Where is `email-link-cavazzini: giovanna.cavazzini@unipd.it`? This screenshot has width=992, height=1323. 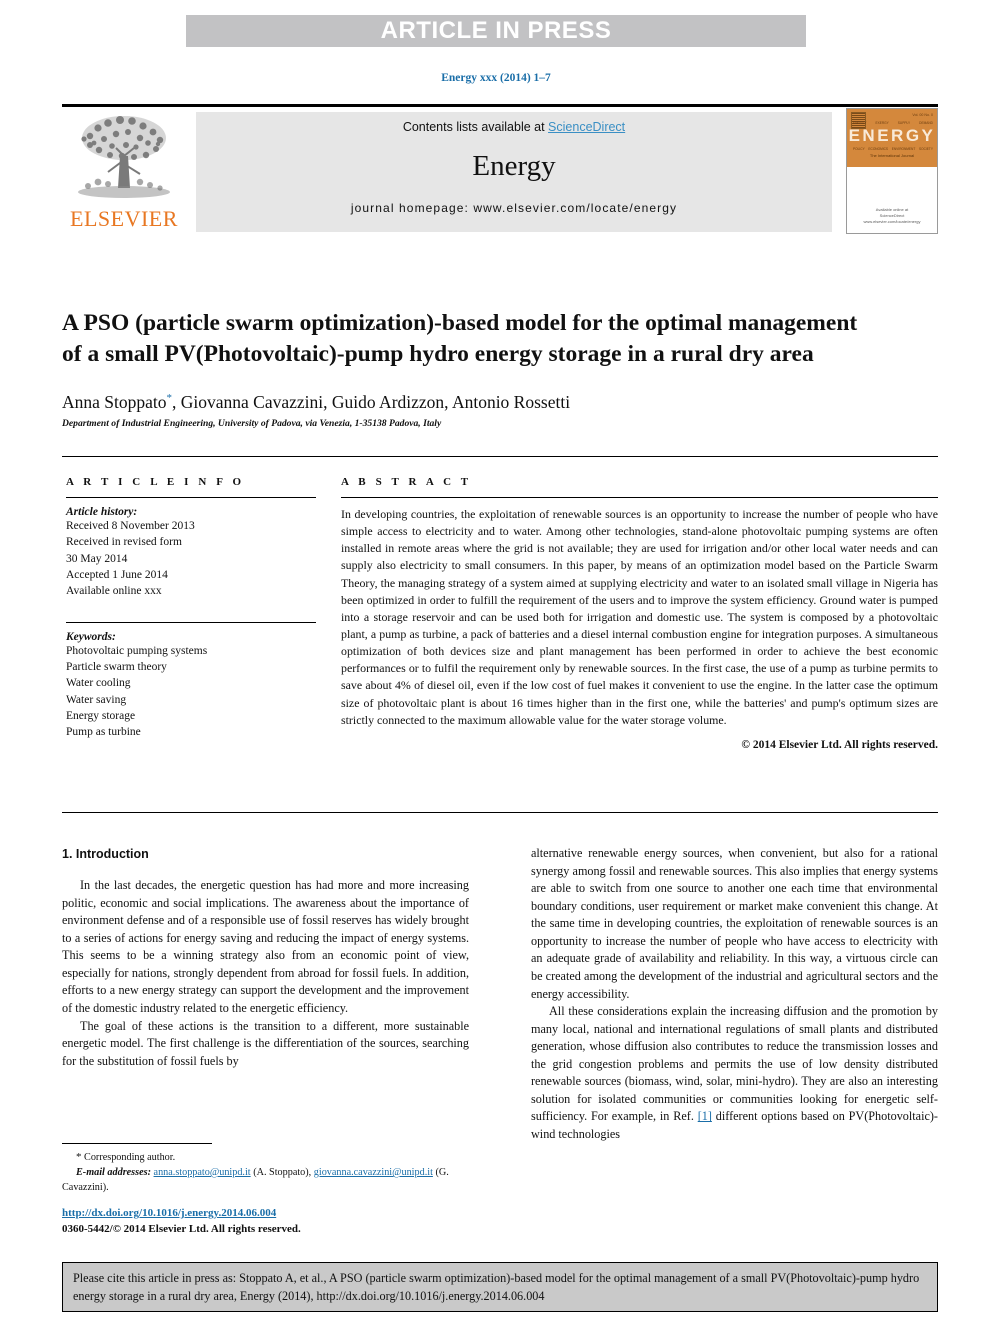 email-link-cavazzini: giovanna.cavazzini@unipd.it is located at coordinates (373, 1172).